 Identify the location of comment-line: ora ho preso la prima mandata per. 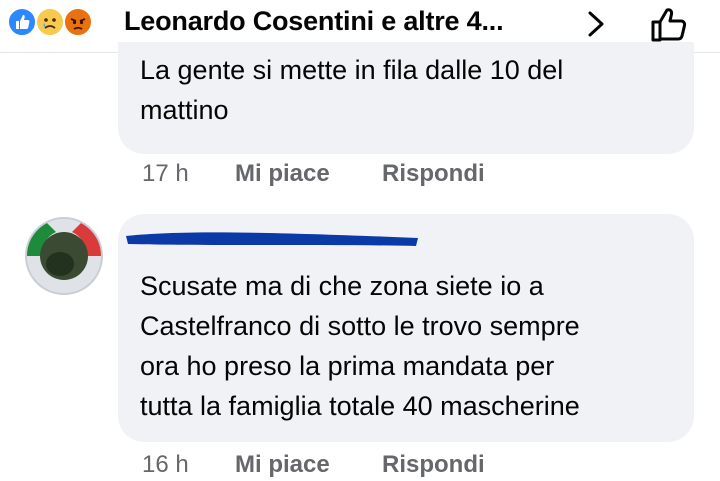
(347, 366).